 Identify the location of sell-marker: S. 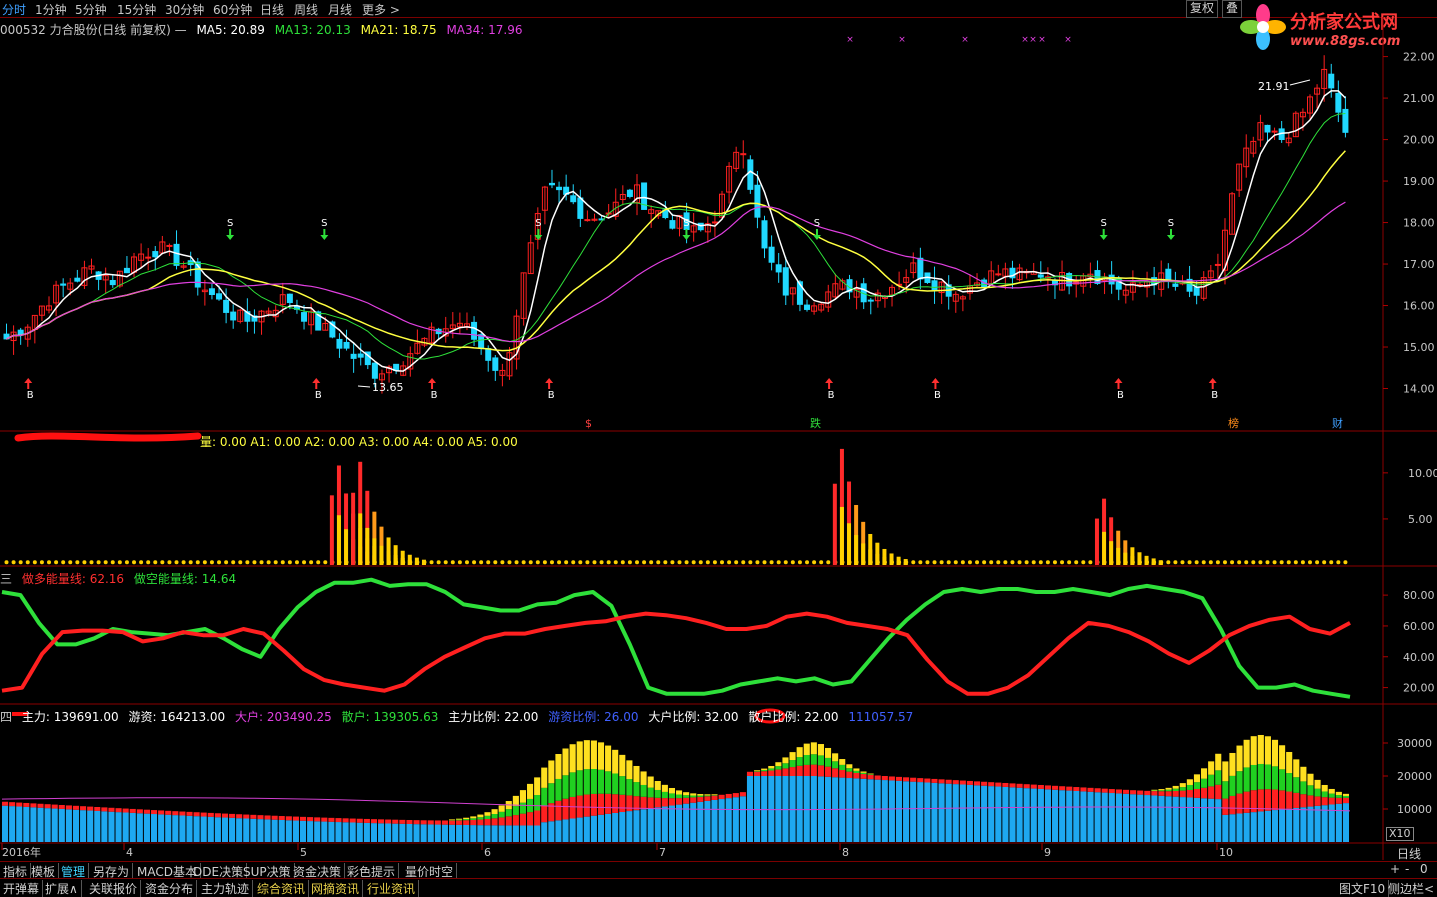
(230, 223).